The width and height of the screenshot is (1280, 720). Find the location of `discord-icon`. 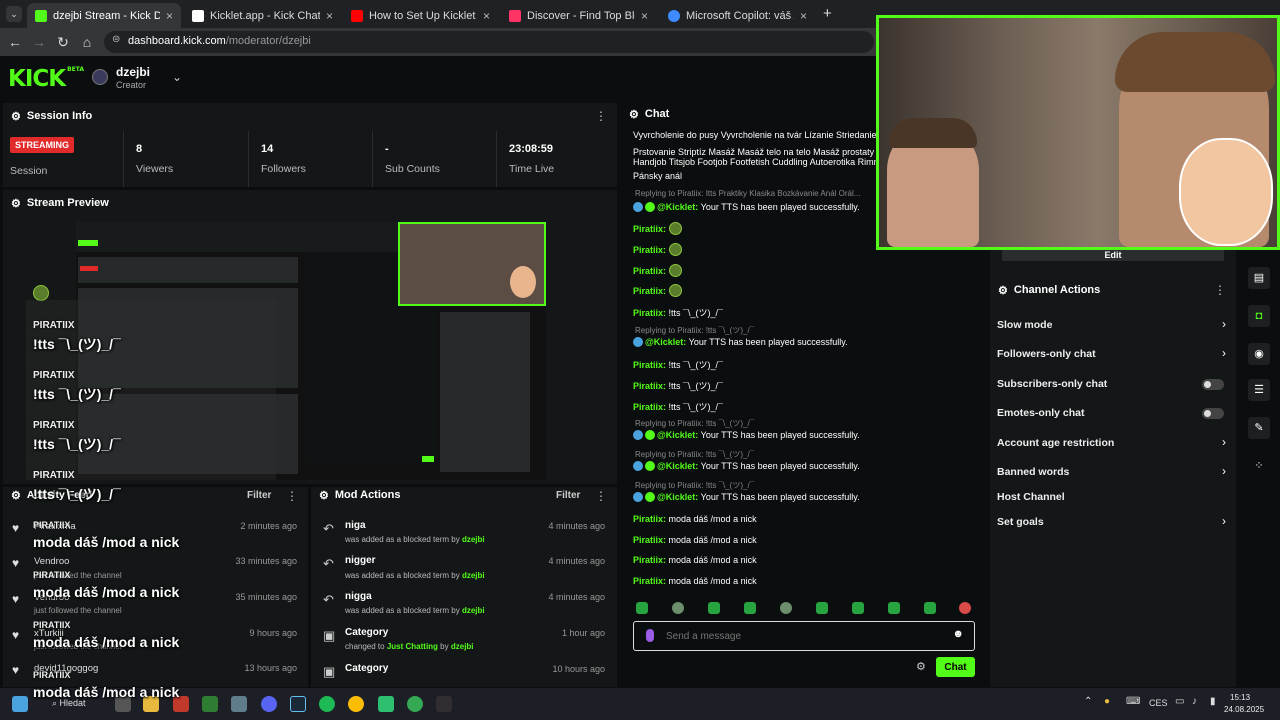

discord-icon is located at coordinates (269, 704).